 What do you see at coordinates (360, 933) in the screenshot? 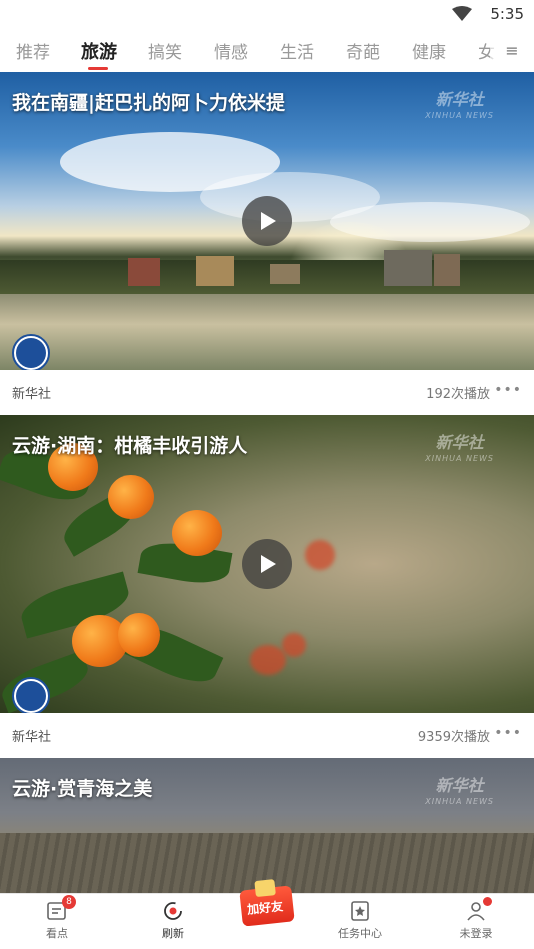
I see `nav-label: 任务中心` at bounding box center [360, 933].